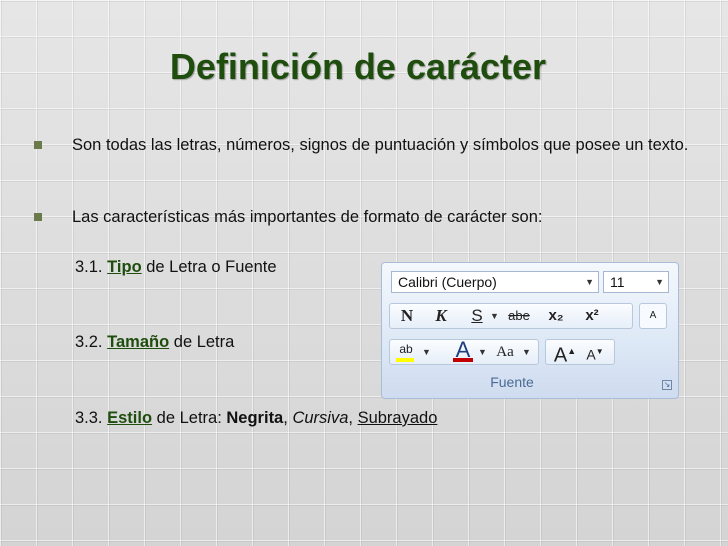  What do you see at coordinates (441, 316) in the screenshot?
I see `italic-button: K` at bounding box center [441, 316].